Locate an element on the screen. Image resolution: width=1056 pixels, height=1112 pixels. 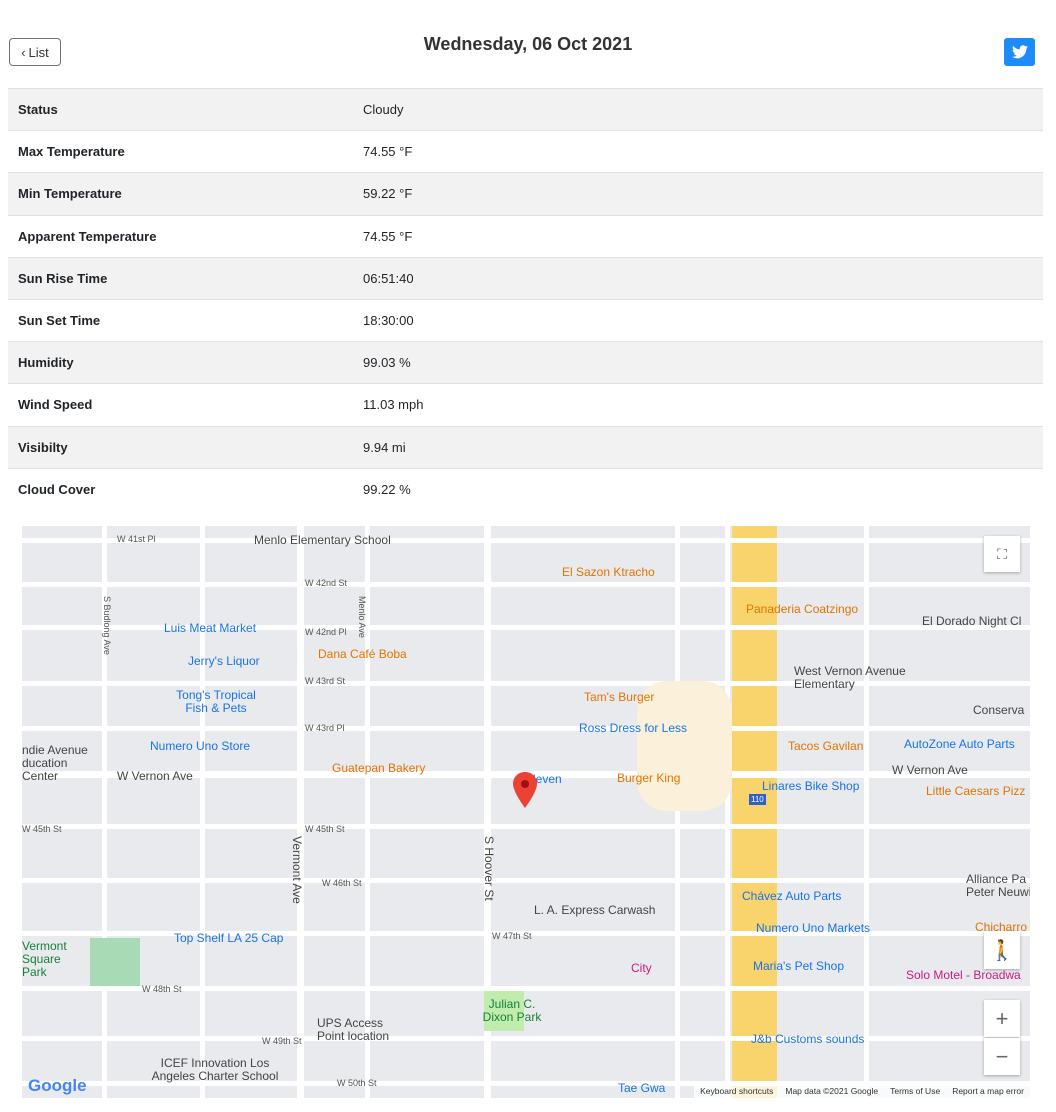
row-value: Cloudy is located at coordinates (698, 109).